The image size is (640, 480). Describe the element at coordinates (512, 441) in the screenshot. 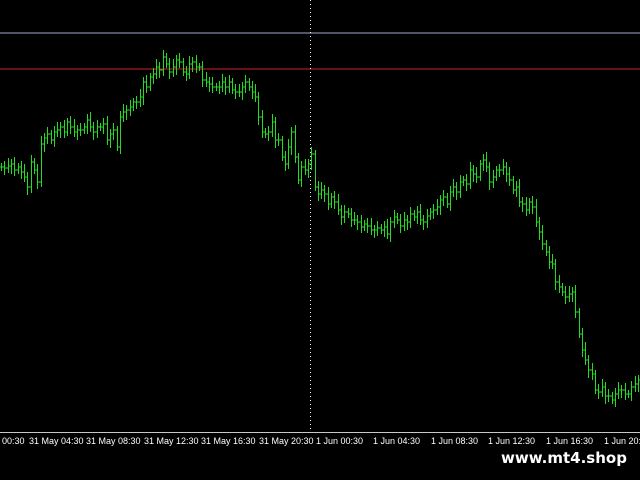

I see `time-tick-label: 1 Jun 12:30` at that location.